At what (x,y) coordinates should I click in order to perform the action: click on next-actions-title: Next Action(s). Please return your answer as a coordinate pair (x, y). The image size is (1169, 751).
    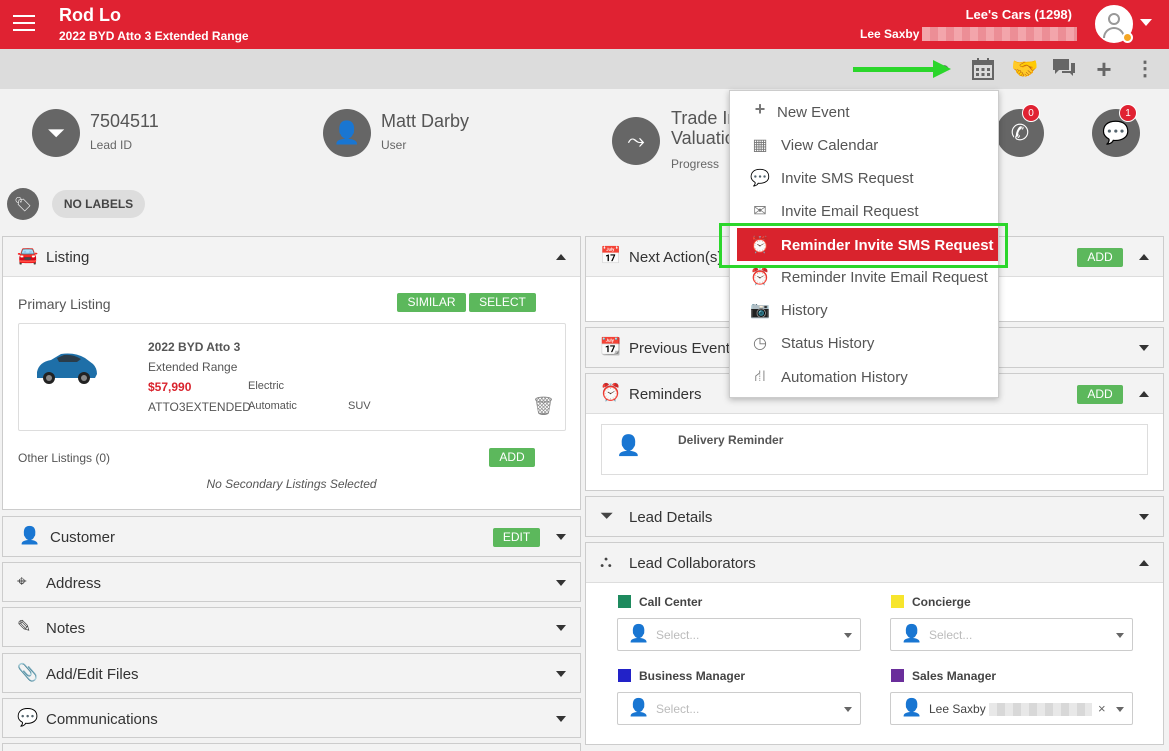
    Looking at the image, I should click on (676, 257).